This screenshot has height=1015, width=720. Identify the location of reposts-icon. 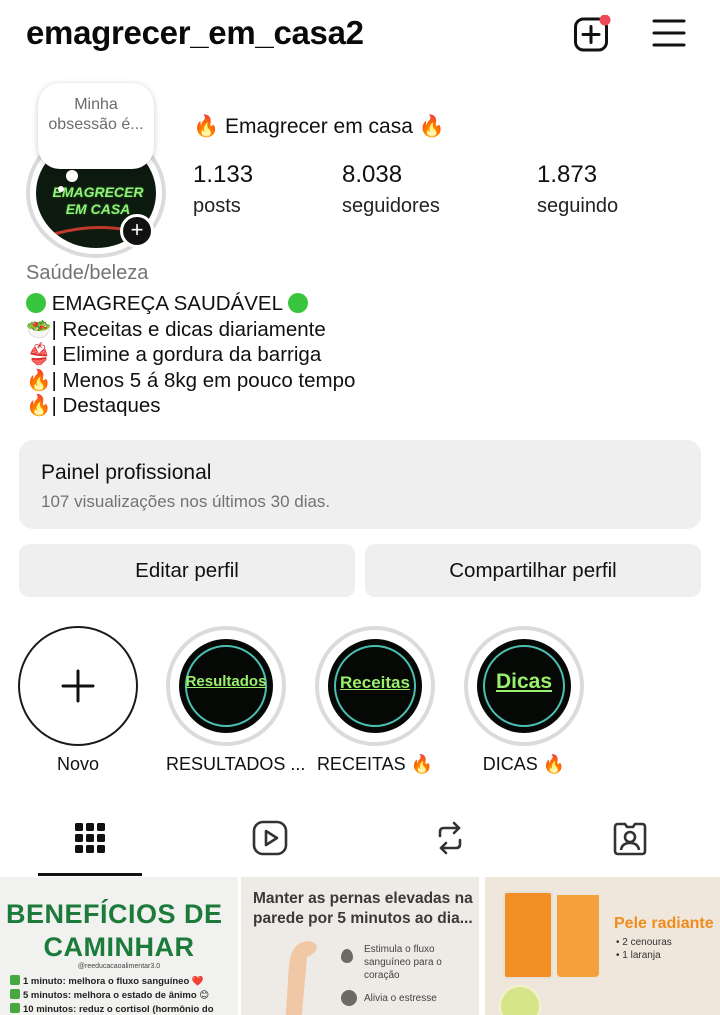
(450, 838).